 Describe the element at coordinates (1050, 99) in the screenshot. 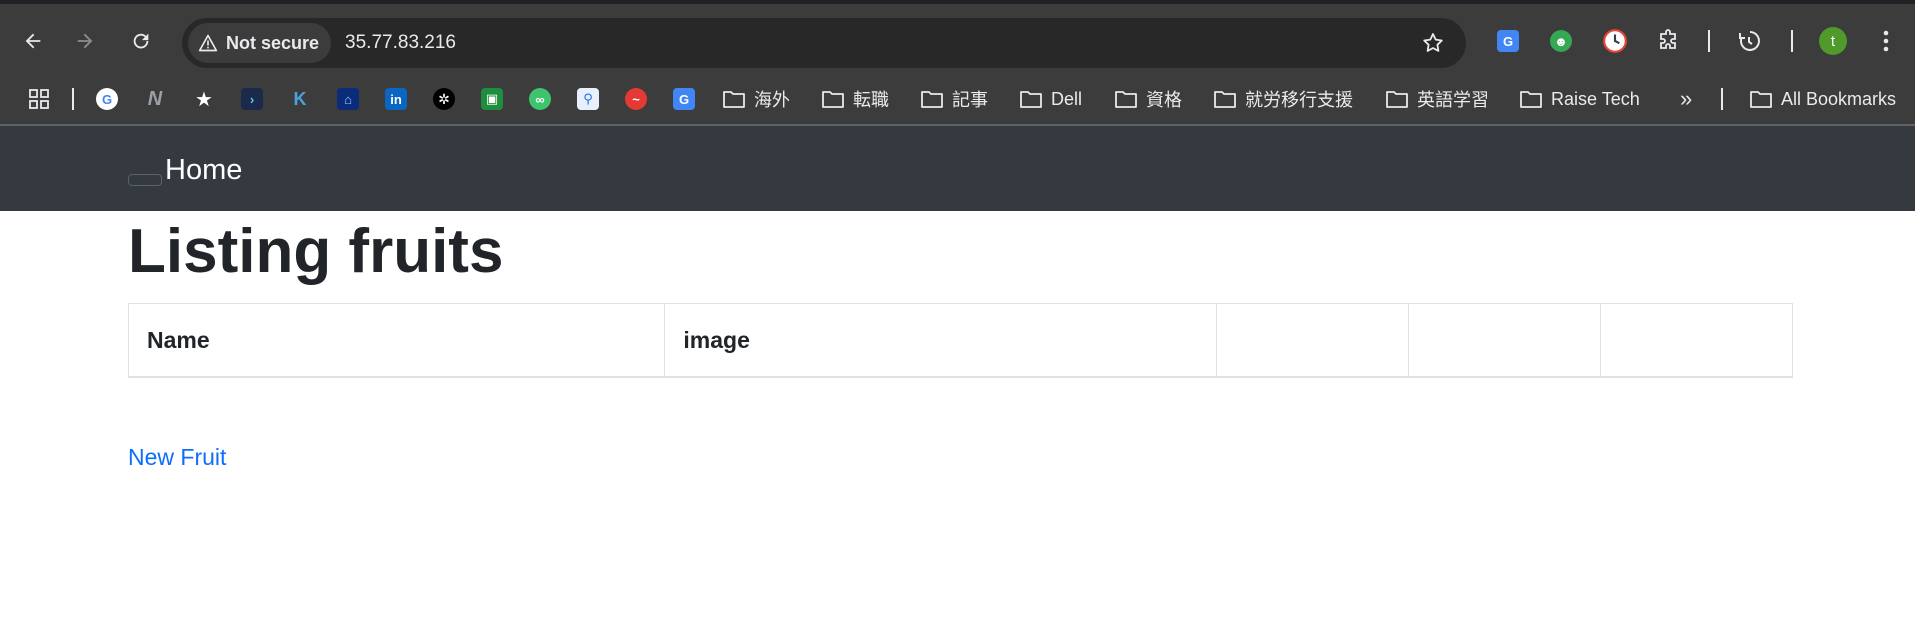

I see `bookmark-folder: Dell` at that location.